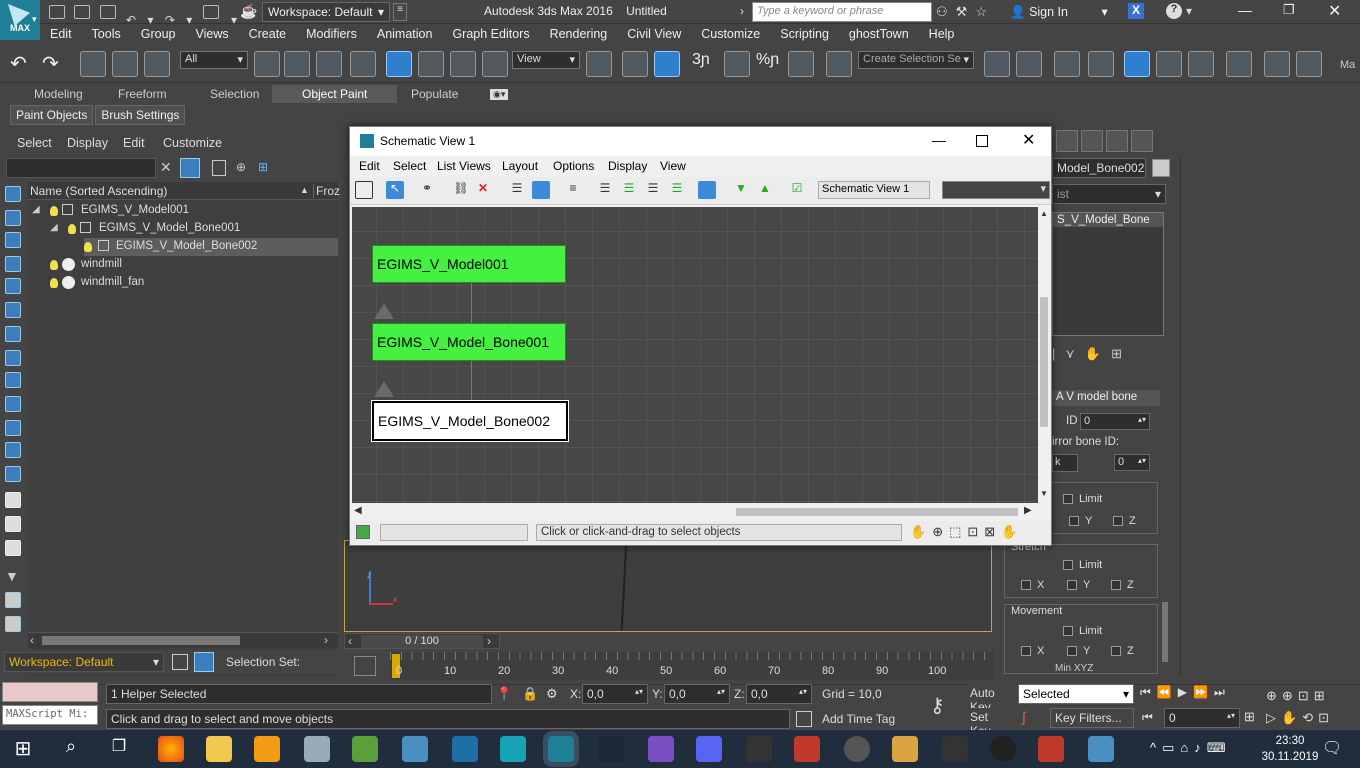 The image size is (1360, 768). Describe the element at coordinates (573, 190) in the screenshot. I see `always-arrange-icon: ≡` at that location.